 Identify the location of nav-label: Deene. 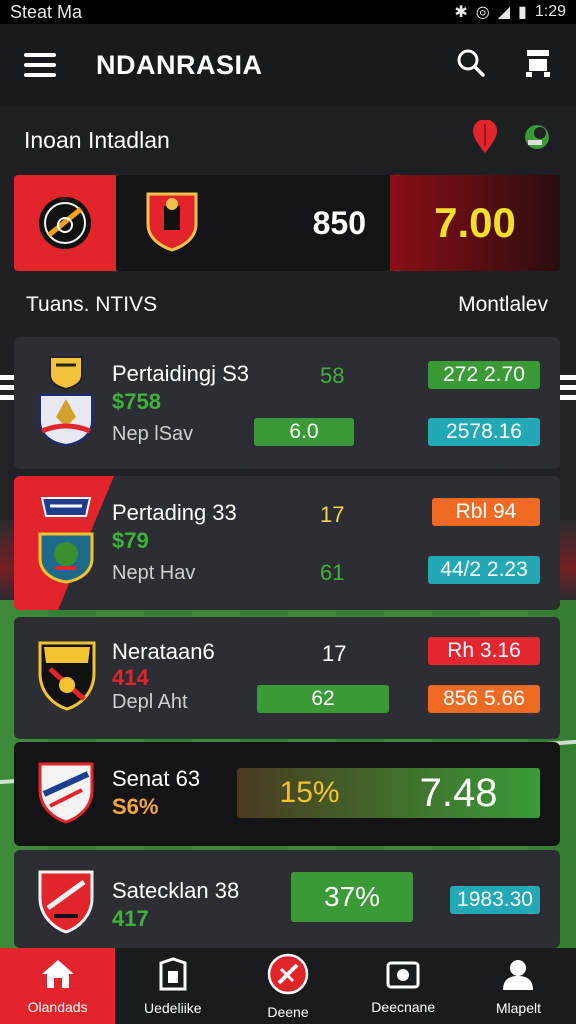
(288, 1011).